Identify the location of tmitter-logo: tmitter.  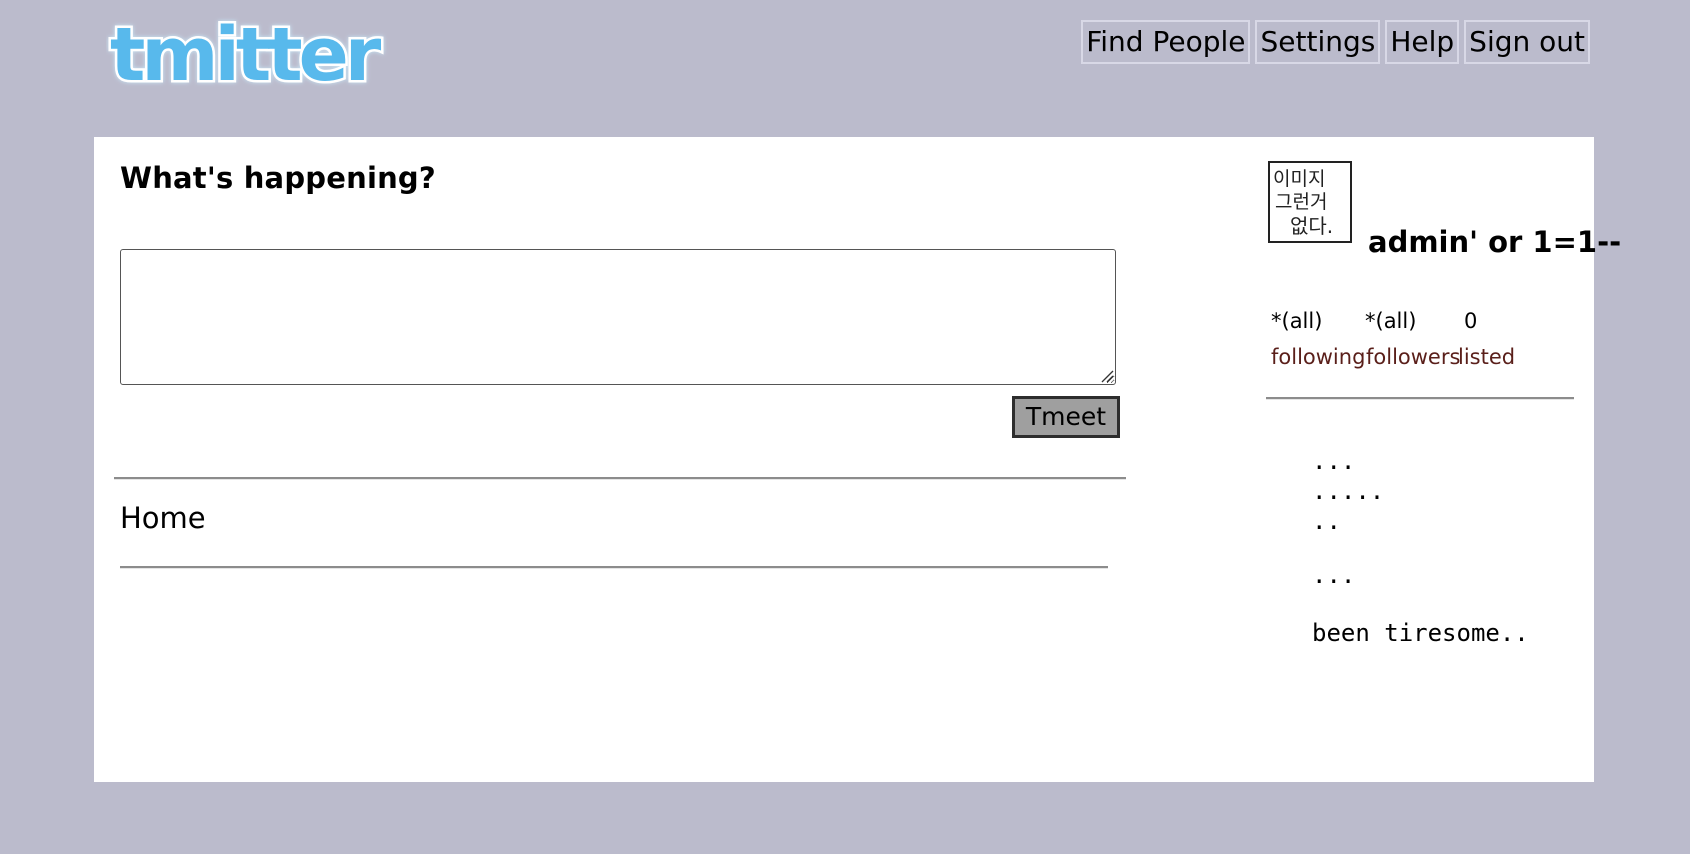
(261, 54).